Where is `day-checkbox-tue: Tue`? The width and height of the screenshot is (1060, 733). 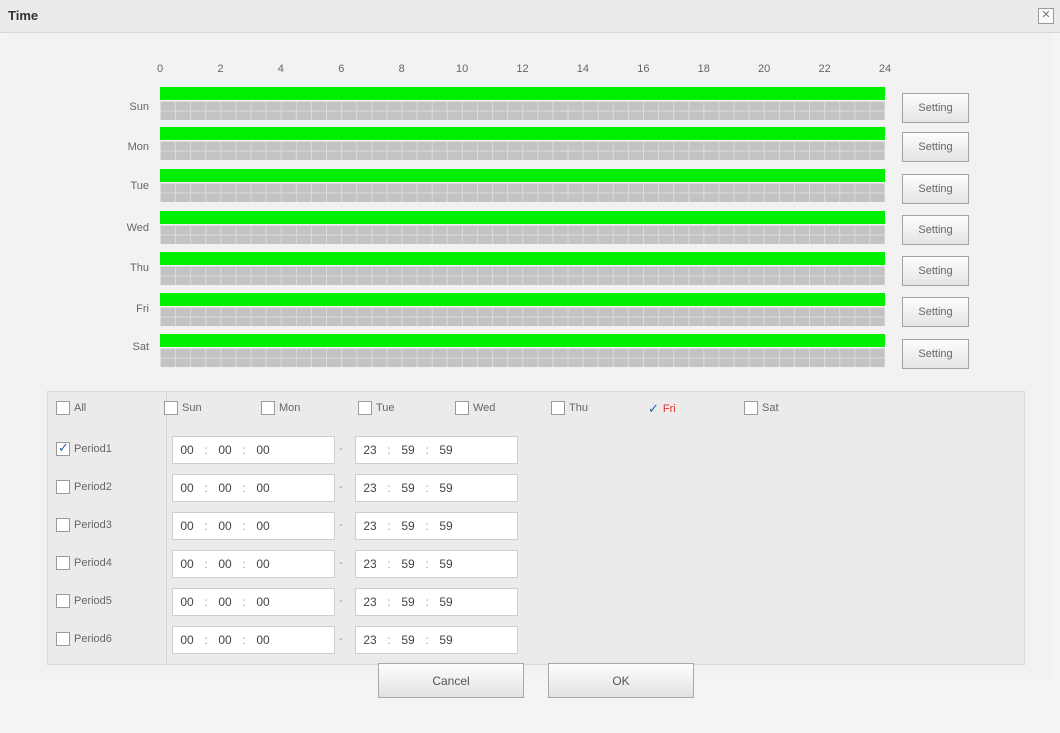
day-checkbox-tue: Tue is located at coordinates (376, 408).